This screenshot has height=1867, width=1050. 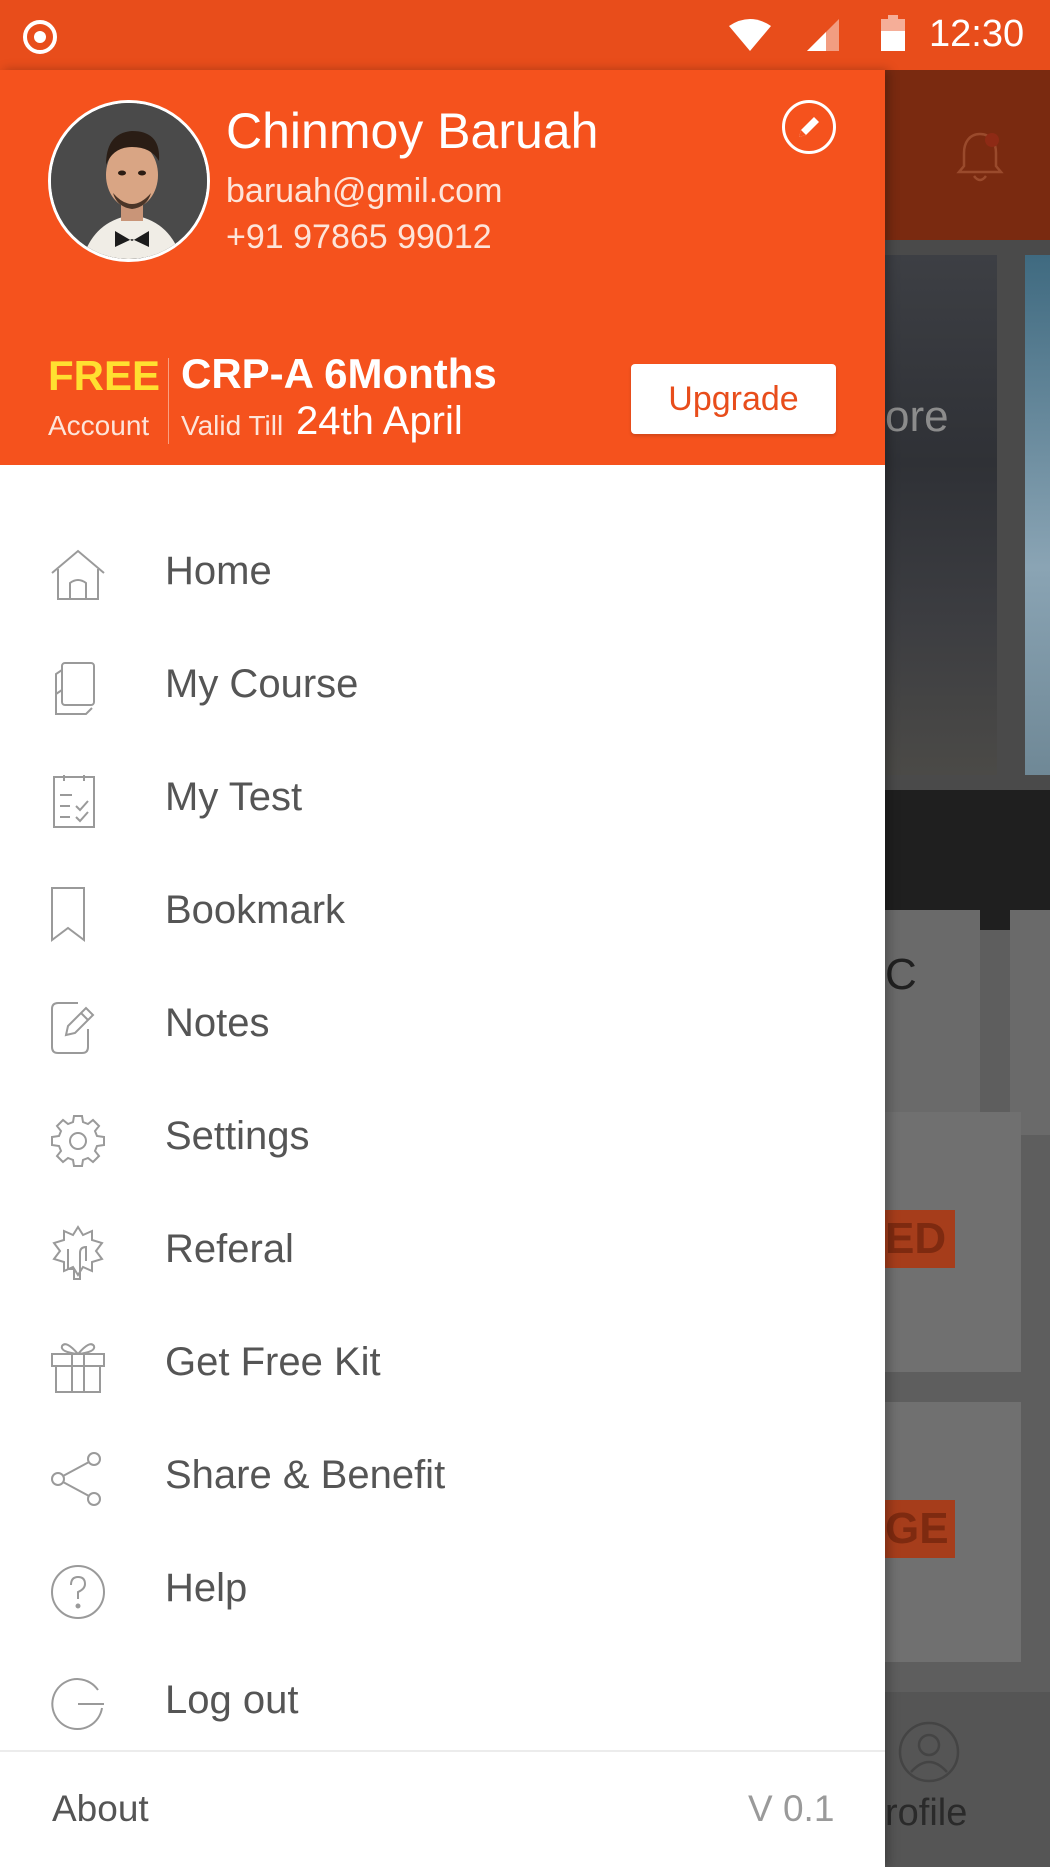 What do you see at coordinates (232, 1700) in the screenshot?
I see `menu-label-log-out: Log out` at bounding box center [232, 1700].